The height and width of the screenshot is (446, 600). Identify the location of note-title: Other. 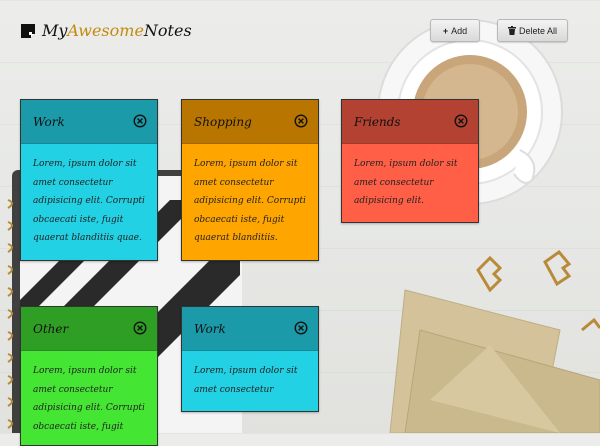
(51, 329).